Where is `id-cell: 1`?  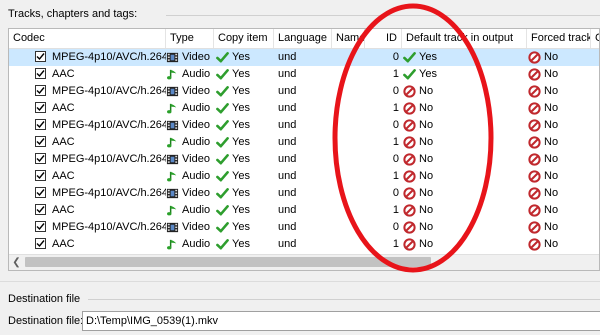
id-cell: 1 is located at coordinates (395, 210).